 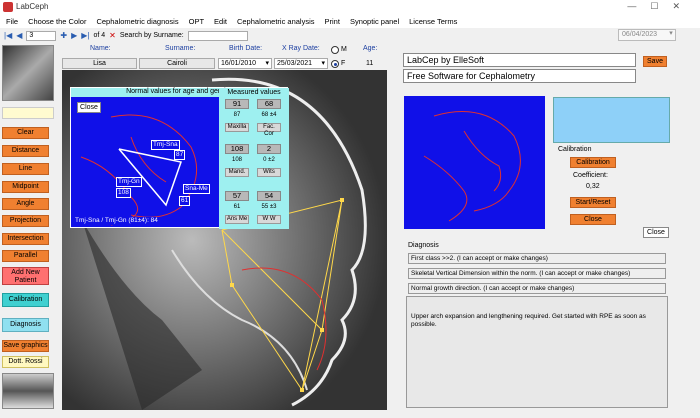 I want to click on normal-value: 0 ±2, so click(x=269, y=160).